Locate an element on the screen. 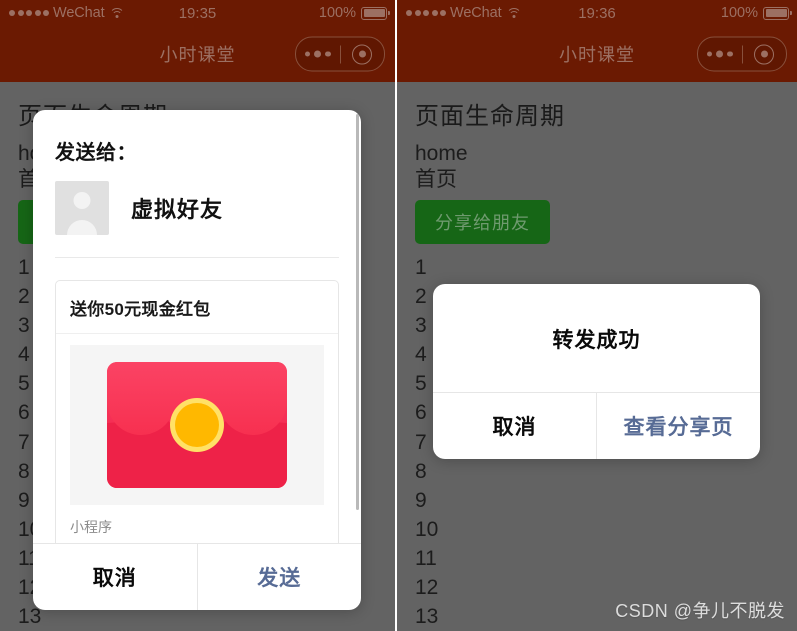  share-recipient-row: 虚拟好友 is located at coordinates (197, 219).